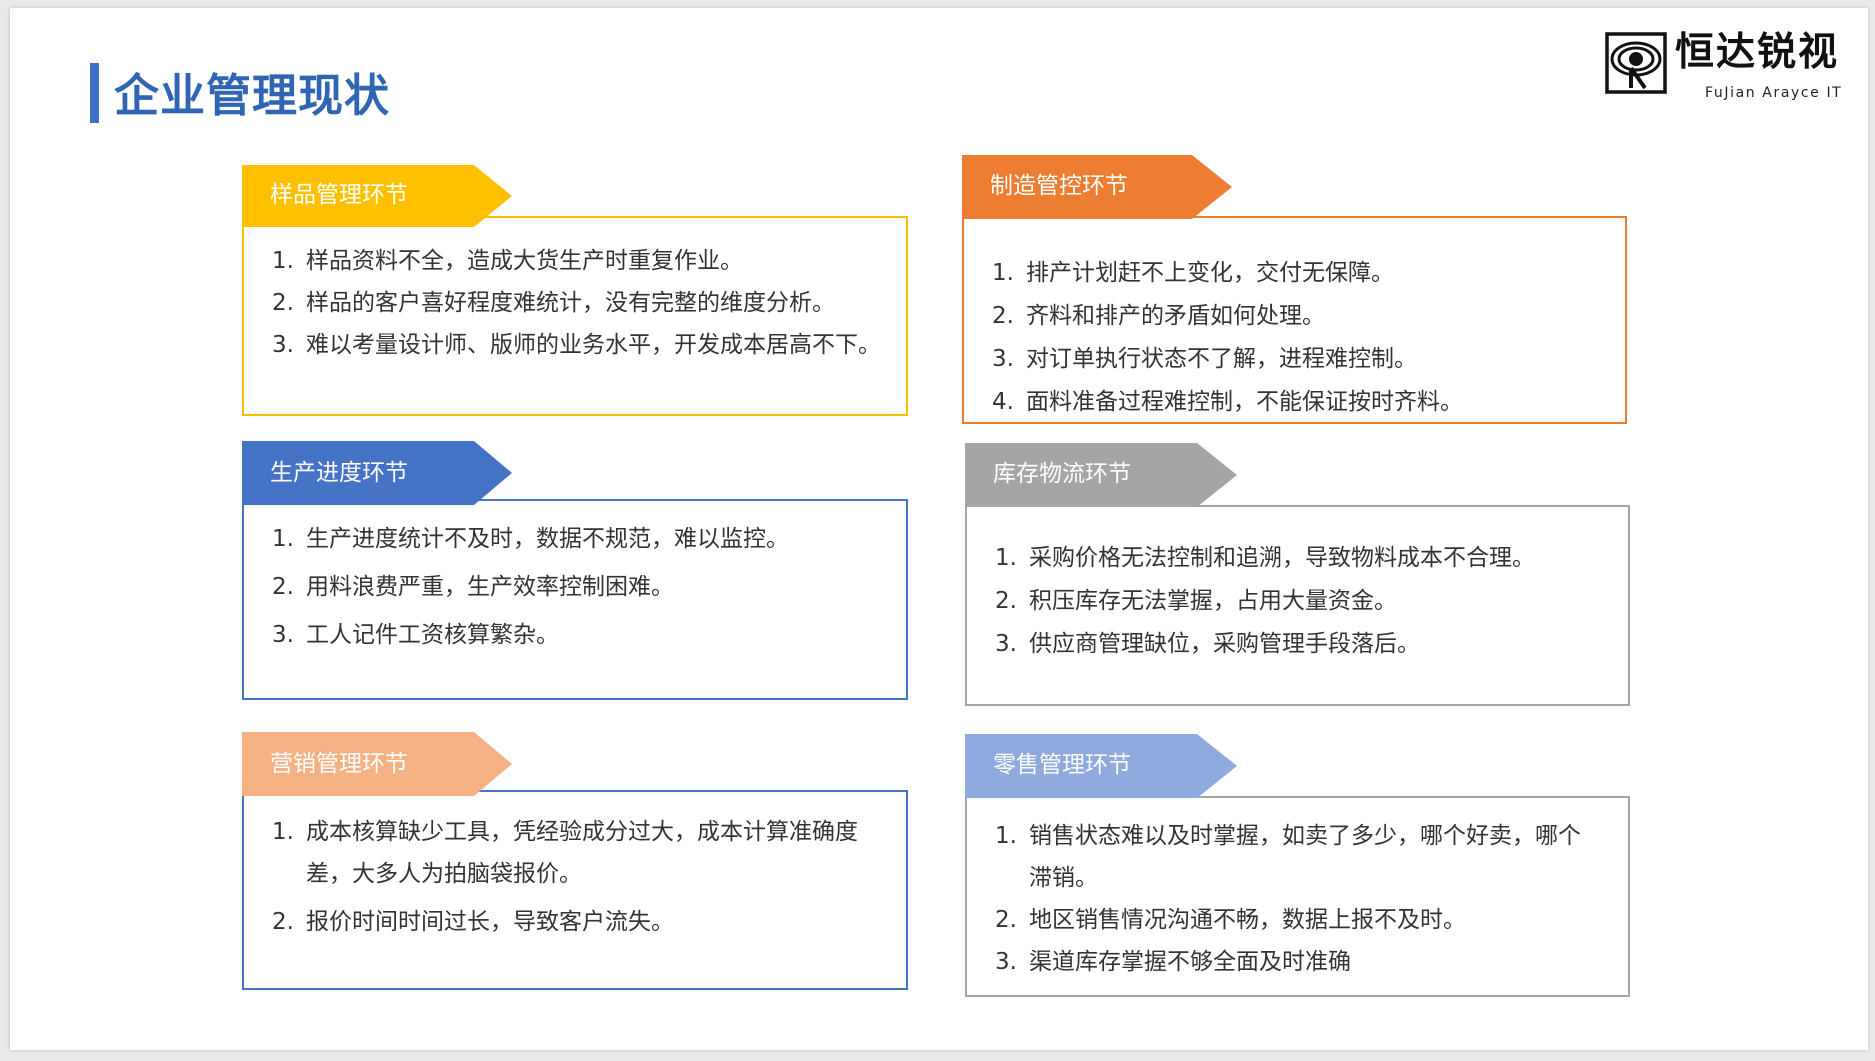 The height and width of the screenshot is (1061, 1875). What do you see at coordinates (1636, 63) in the screenshot?
I see `eye-logo-icon` at bounding box center [1636, 63].